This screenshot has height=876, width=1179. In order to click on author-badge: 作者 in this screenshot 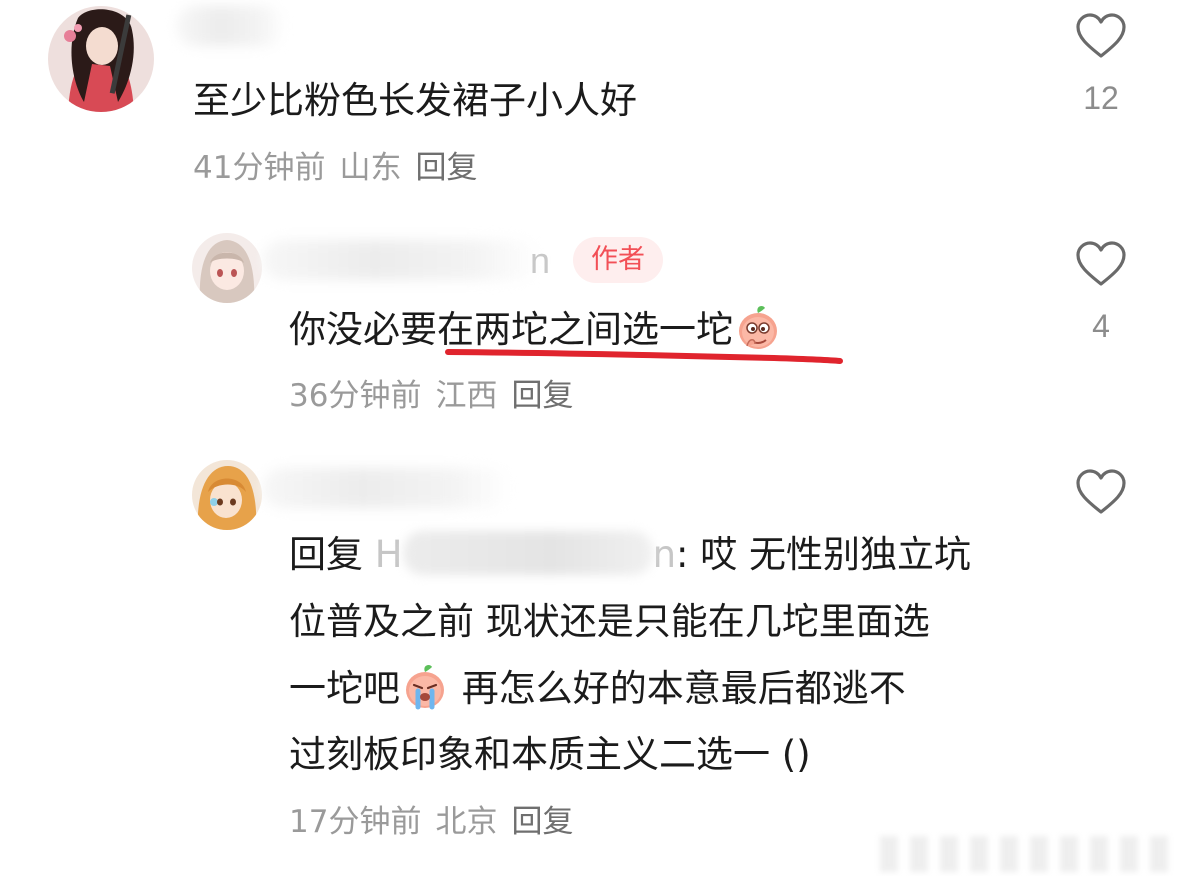, I will do `click(618, 260)`.